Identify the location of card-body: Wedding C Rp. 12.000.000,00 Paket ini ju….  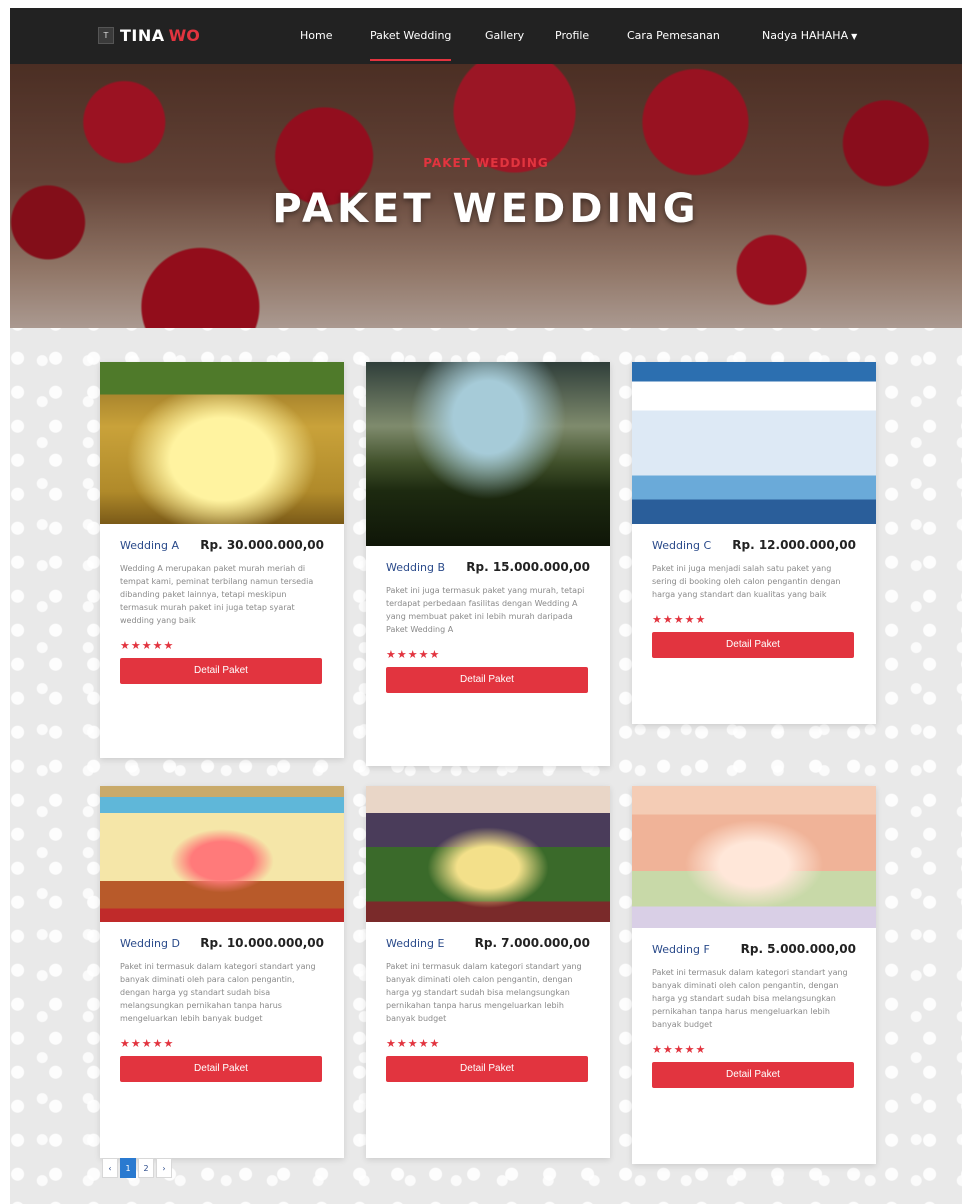
(754, 591).